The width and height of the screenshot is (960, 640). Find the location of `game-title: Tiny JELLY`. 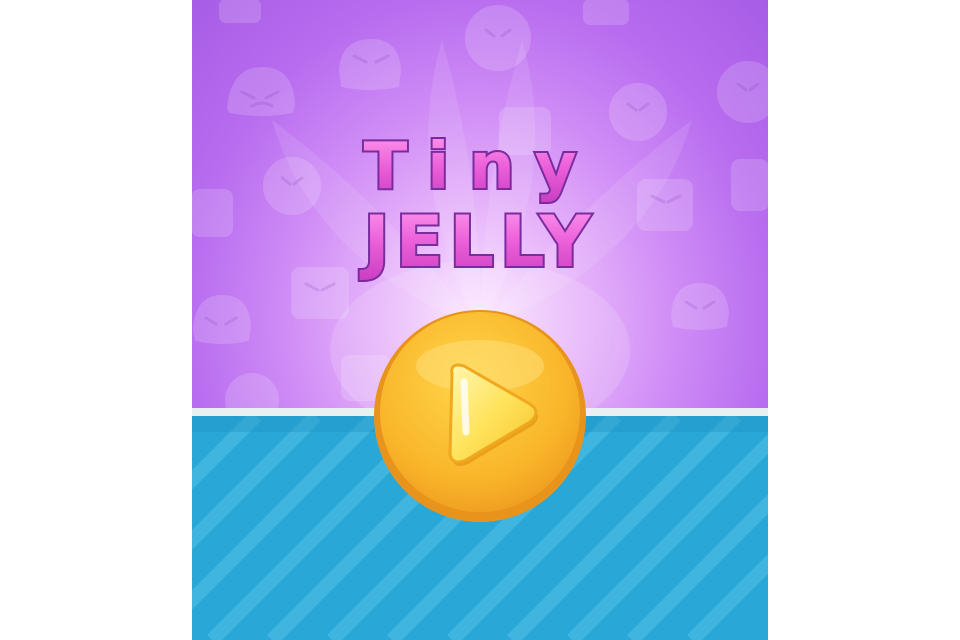

game-title: Tiny JELLY is located at coordinates (477, 206).